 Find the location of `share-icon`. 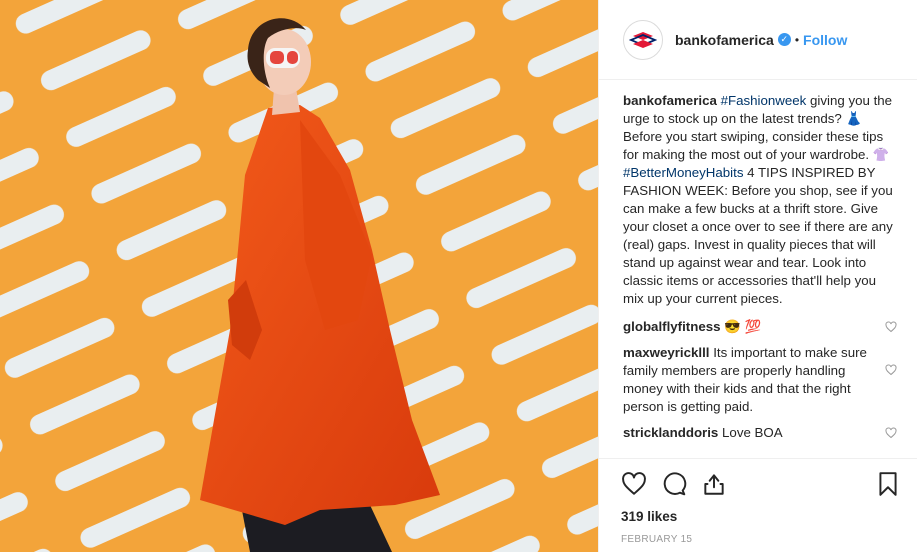

share-icon is located at coordinates (714, 484).